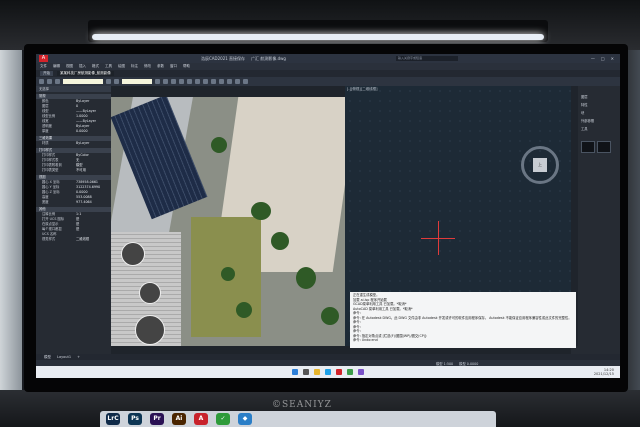 This screenshot has width=640, height=427. Describe the element at coordinates (57, 81) in the screenshot. I see `save-icon` at that location.